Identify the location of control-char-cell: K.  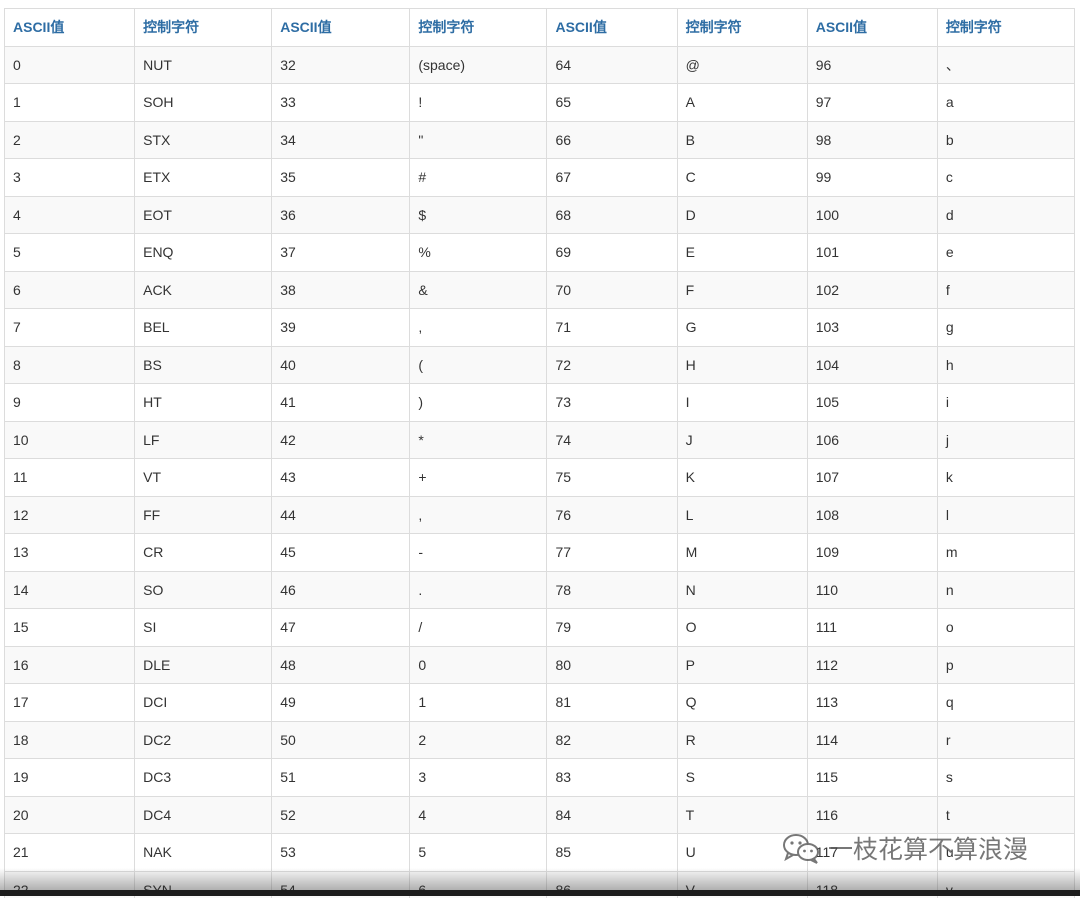
(742, 477).